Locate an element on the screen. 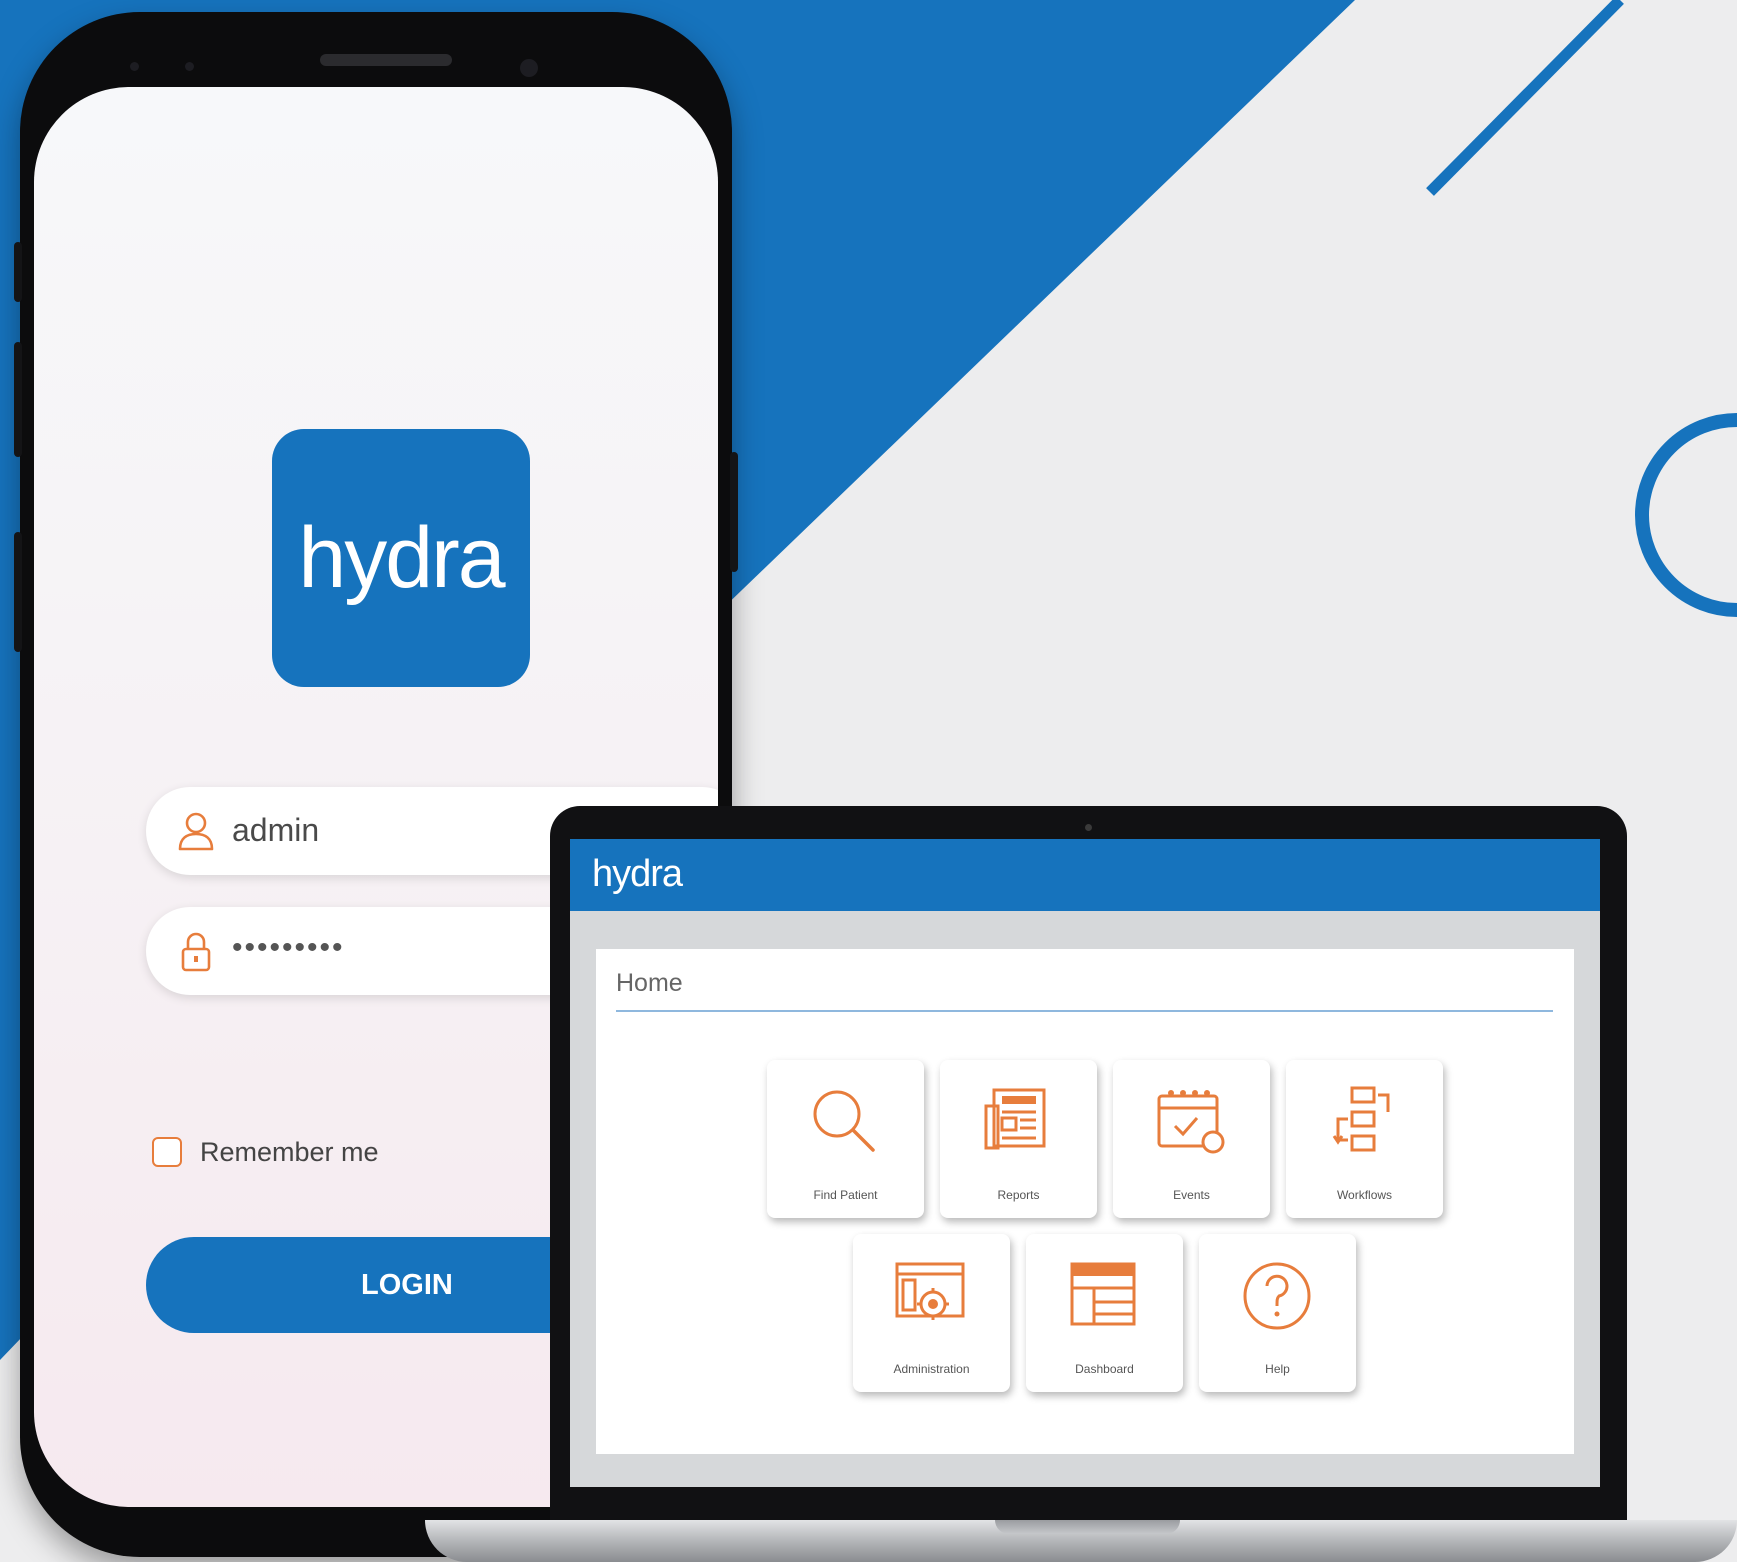  admin-settings-icon is located at coordinates (930, 1291).